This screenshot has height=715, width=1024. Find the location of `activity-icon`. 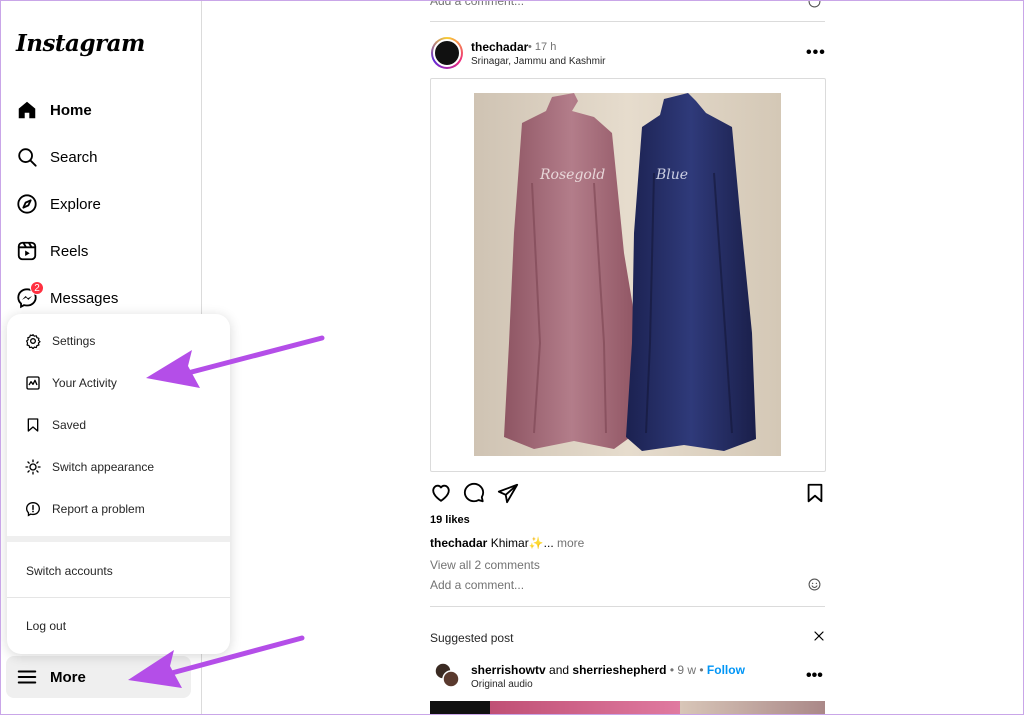

activity-icon is located at coordinates (33, 383).